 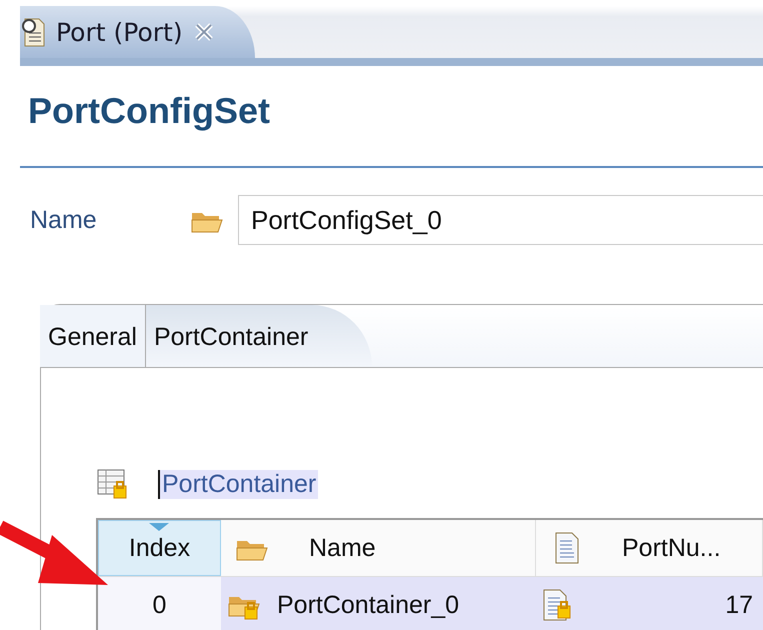 I want to click on table-cell: PortContainer_0, so click(x=378, y=603).